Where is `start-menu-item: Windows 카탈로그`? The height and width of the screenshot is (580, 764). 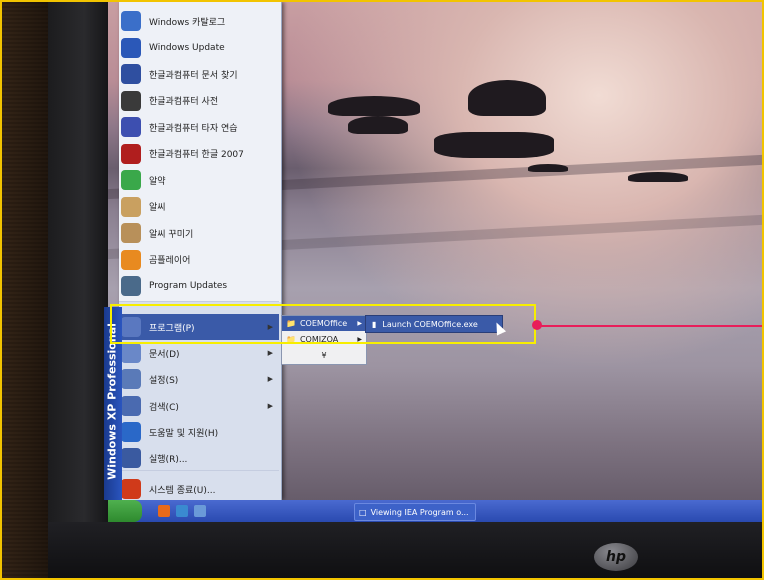 start-menu-item: Windows 카탈로그 is located at coordinates (199, 21).